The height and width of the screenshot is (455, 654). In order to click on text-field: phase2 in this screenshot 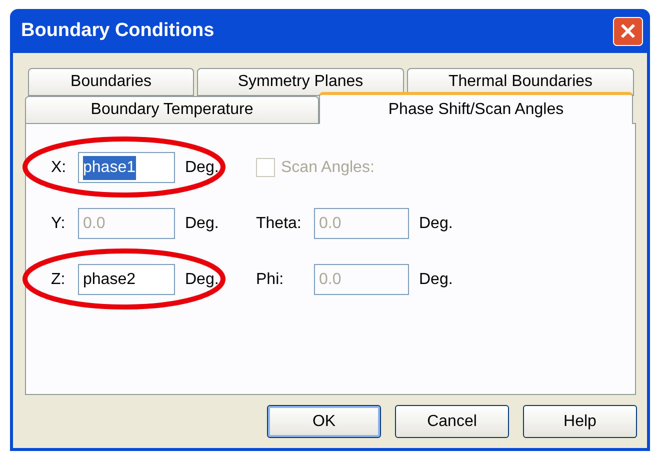, I will do `click(126, 279)`.